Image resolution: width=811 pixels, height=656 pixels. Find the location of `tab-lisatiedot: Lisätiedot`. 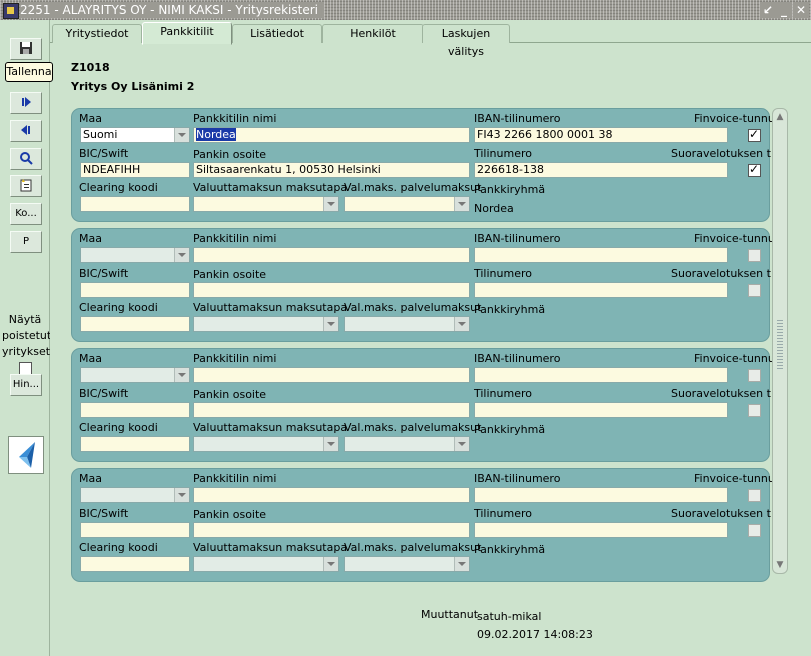

tab-lisatiedot: Lisätiedot is located at coordinates (277, 33).